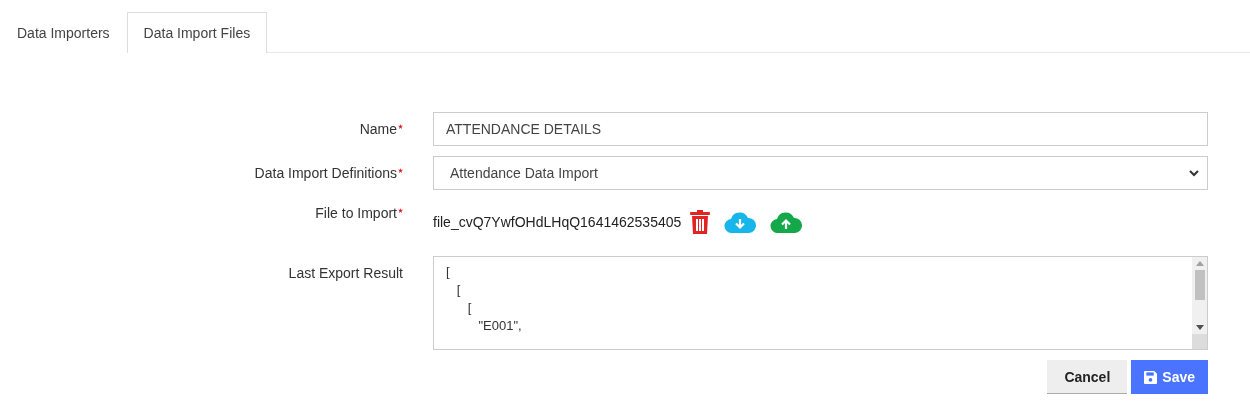  Describe the element at coordinates (345, 273) in the screenshot. I see `field-label: Last Export Result` at that location.